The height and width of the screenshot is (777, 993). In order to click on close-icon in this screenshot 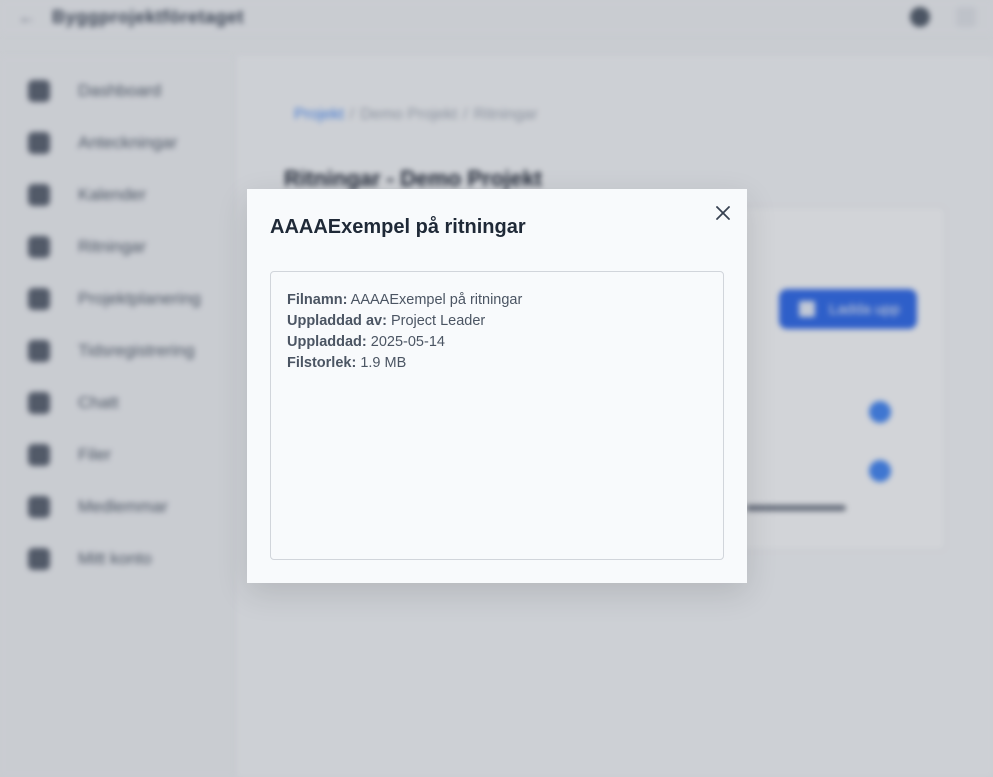, I will do `click(723, 213)`.